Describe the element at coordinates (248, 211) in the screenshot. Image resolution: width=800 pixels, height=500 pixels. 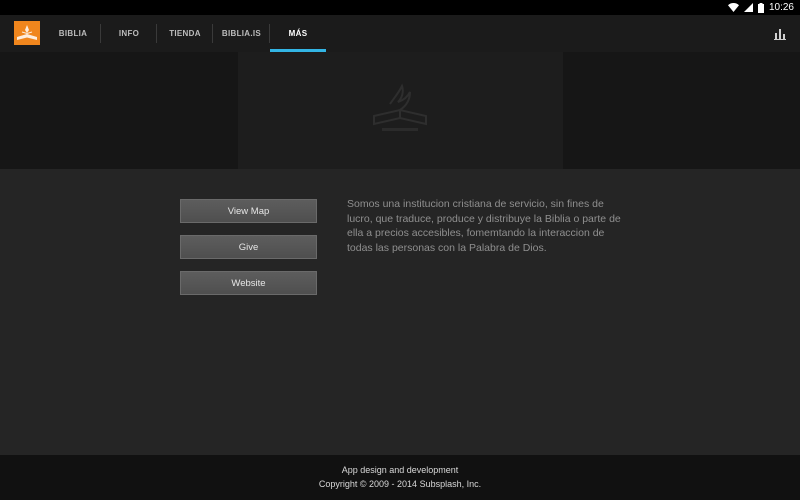
I see `view-map-button: View Map` at that location.